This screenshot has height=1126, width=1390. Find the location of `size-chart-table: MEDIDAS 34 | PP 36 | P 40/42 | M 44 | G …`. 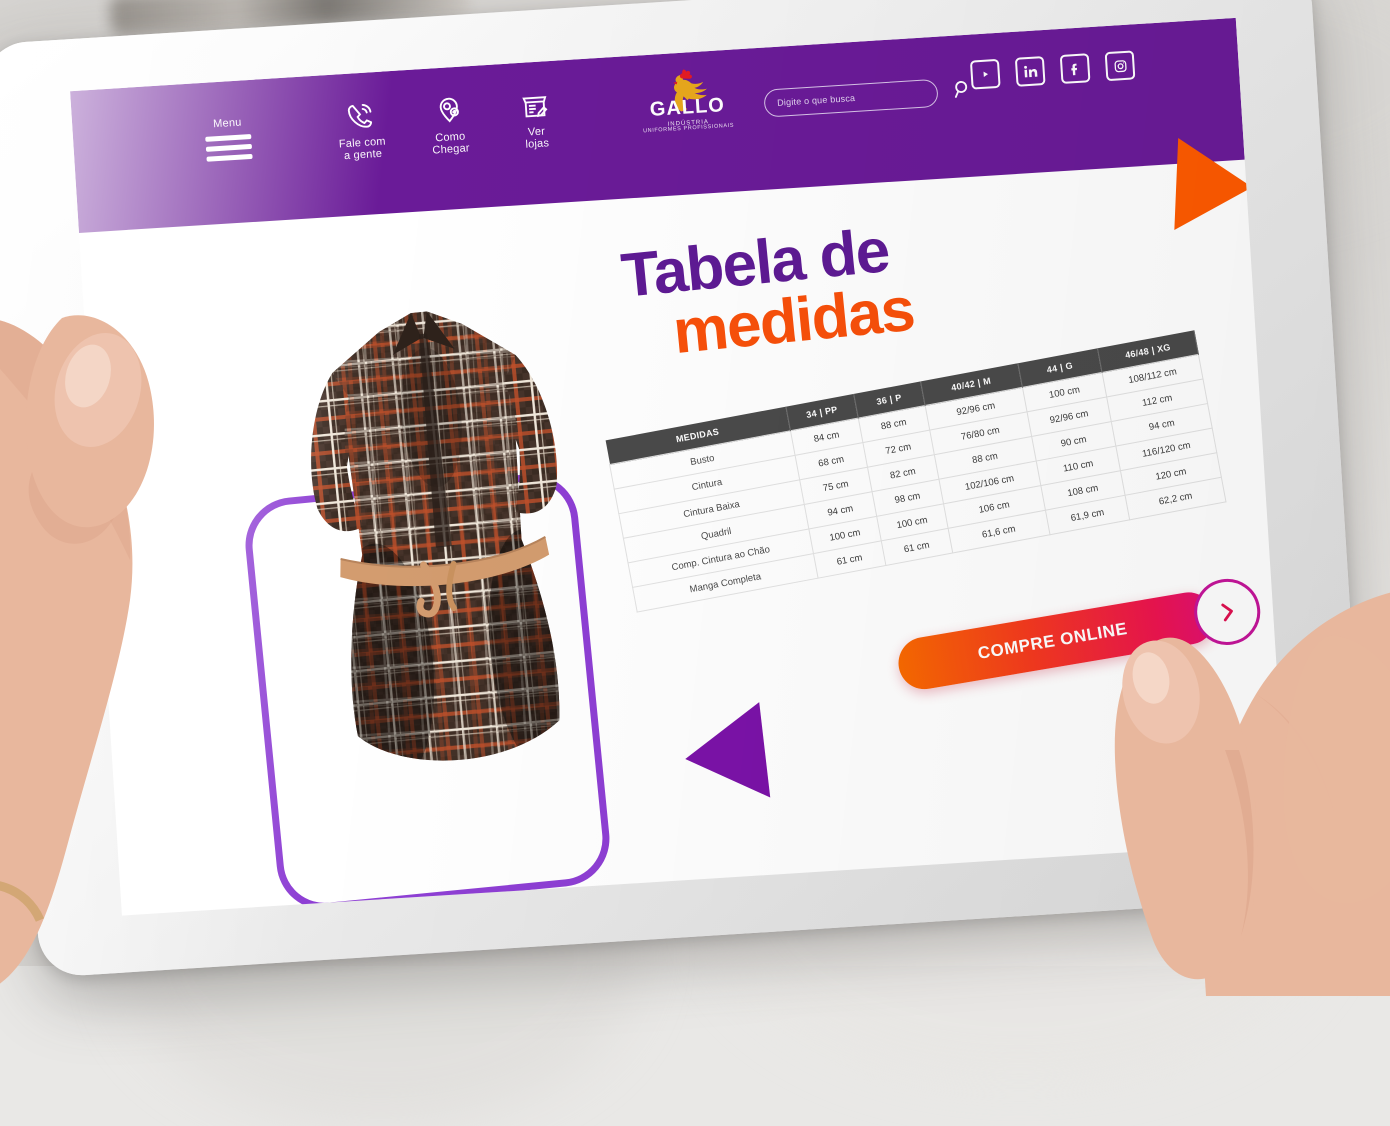

size-chart-table: MEDIDAS 34 | PP 36 | P 40/42 | M 44 | G … is located at coordinates (915, 471).